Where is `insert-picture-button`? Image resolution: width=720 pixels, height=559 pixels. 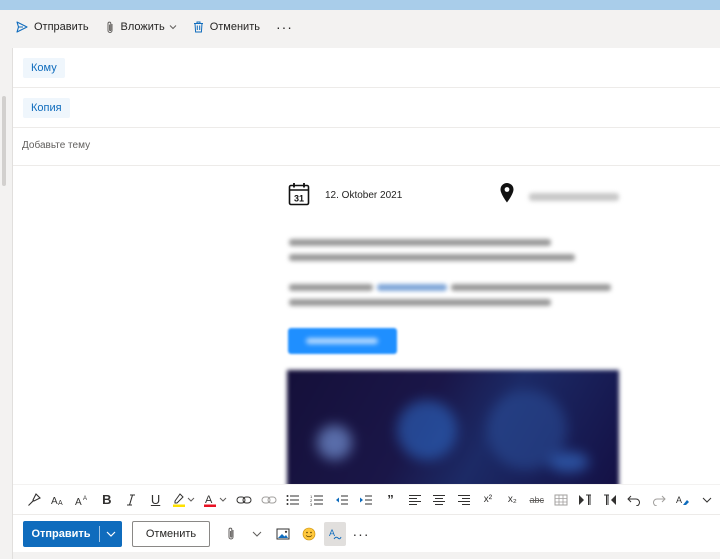 insert-picture-button is located at coordinates (283, 534).